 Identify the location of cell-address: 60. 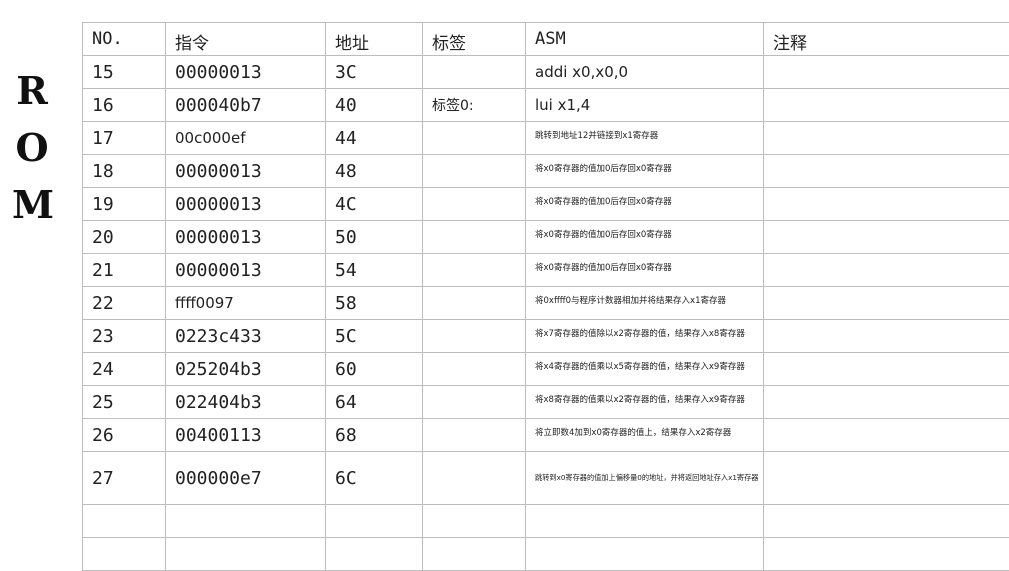
(374, 369).